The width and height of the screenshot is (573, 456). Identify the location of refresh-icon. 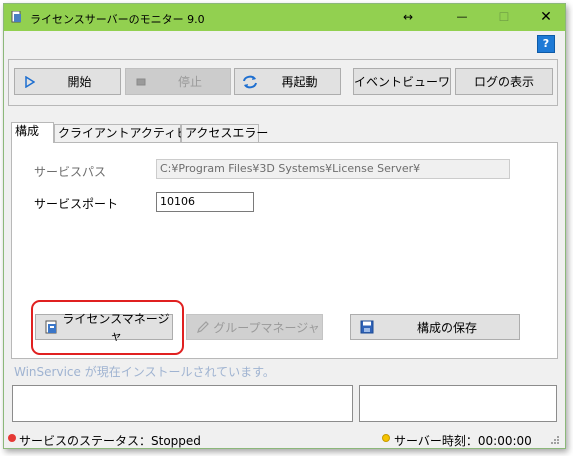
(250, 82).